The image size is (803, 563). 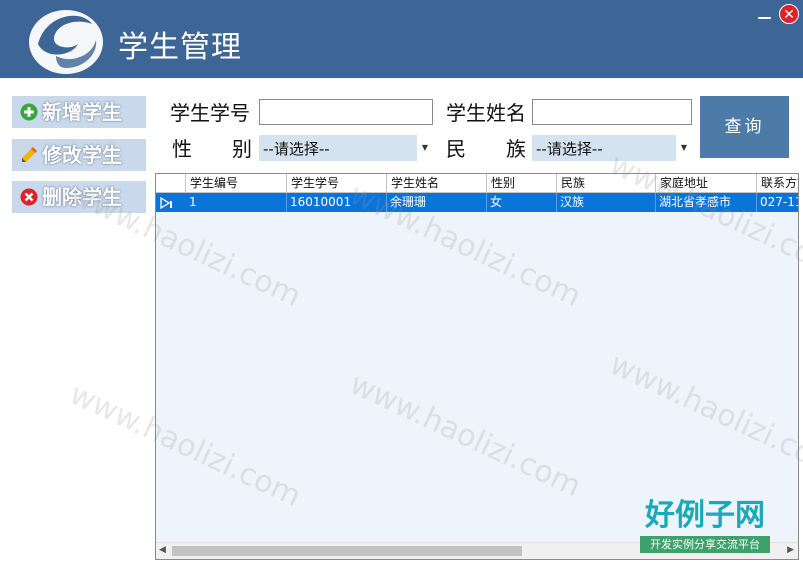 I want to click on brand-title: 好例子网, so click(x=705, y=515).